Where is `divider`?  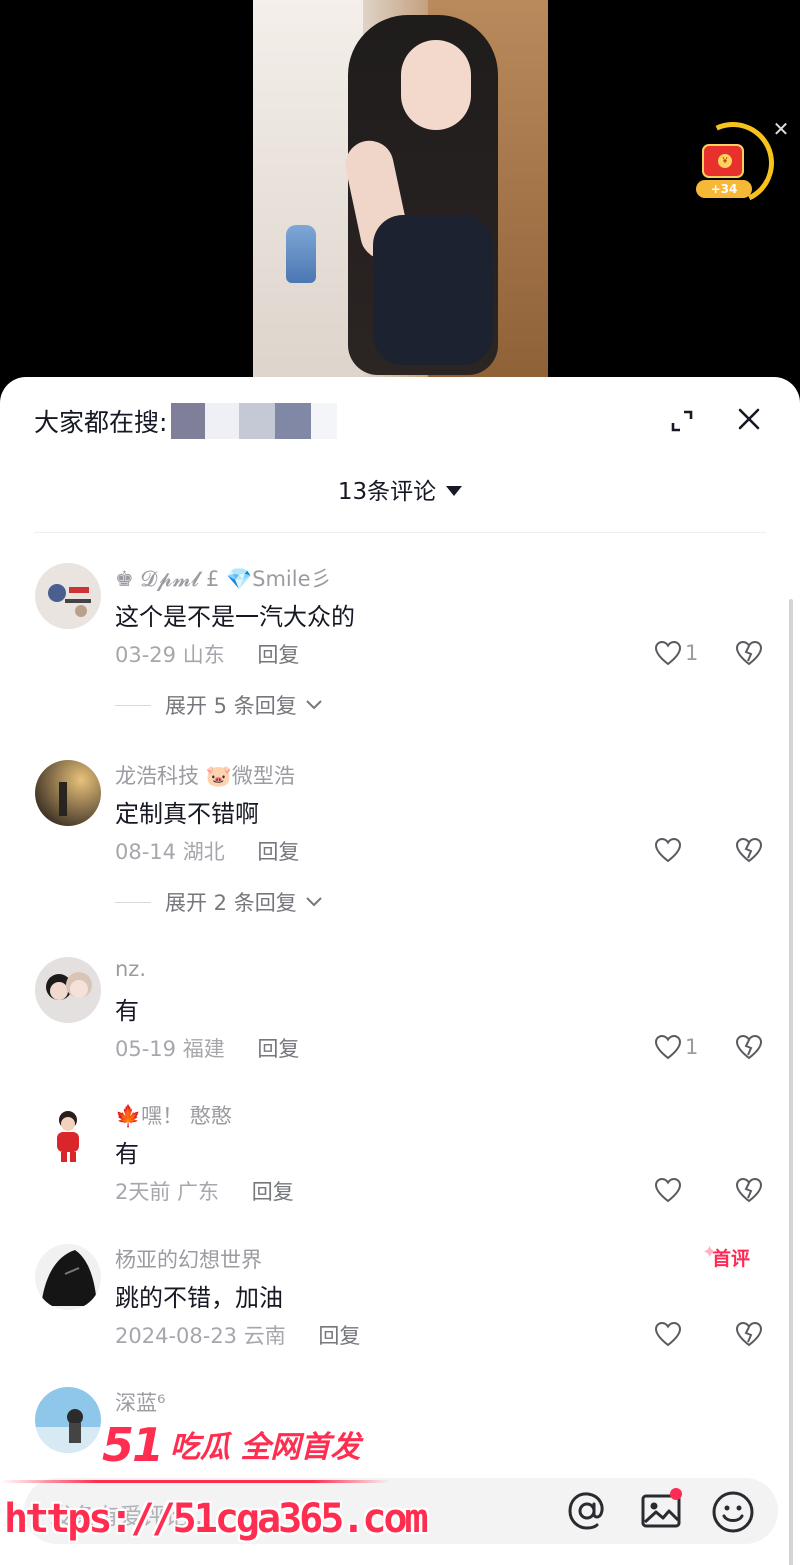
divider is located at coordinates (400, 532).